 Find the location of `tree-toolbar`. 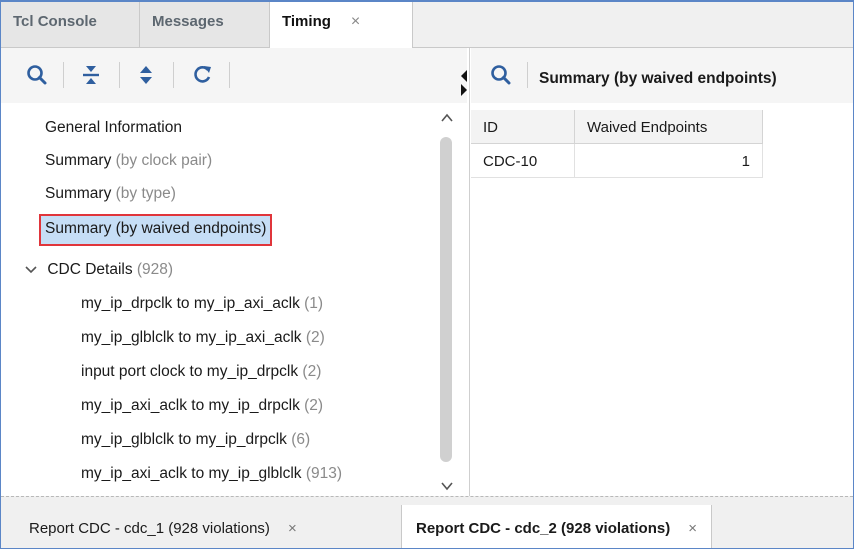

tree-toolbar is located at coordinates (234, 75).